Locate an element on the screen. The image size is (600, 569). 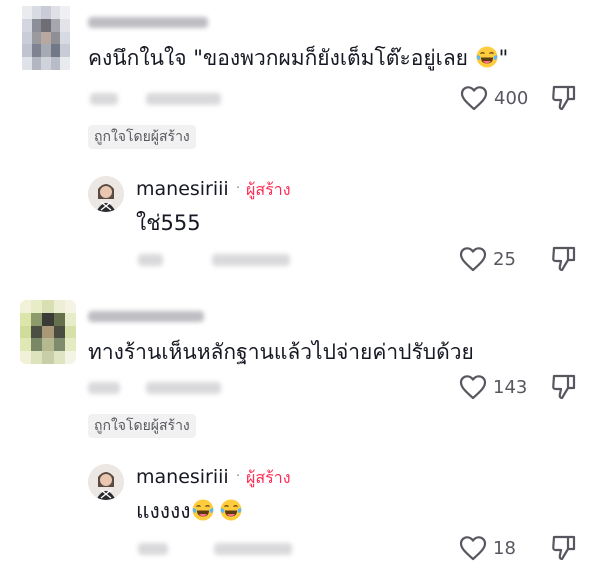
like-count: 143 is located at coordinates (510, 387).